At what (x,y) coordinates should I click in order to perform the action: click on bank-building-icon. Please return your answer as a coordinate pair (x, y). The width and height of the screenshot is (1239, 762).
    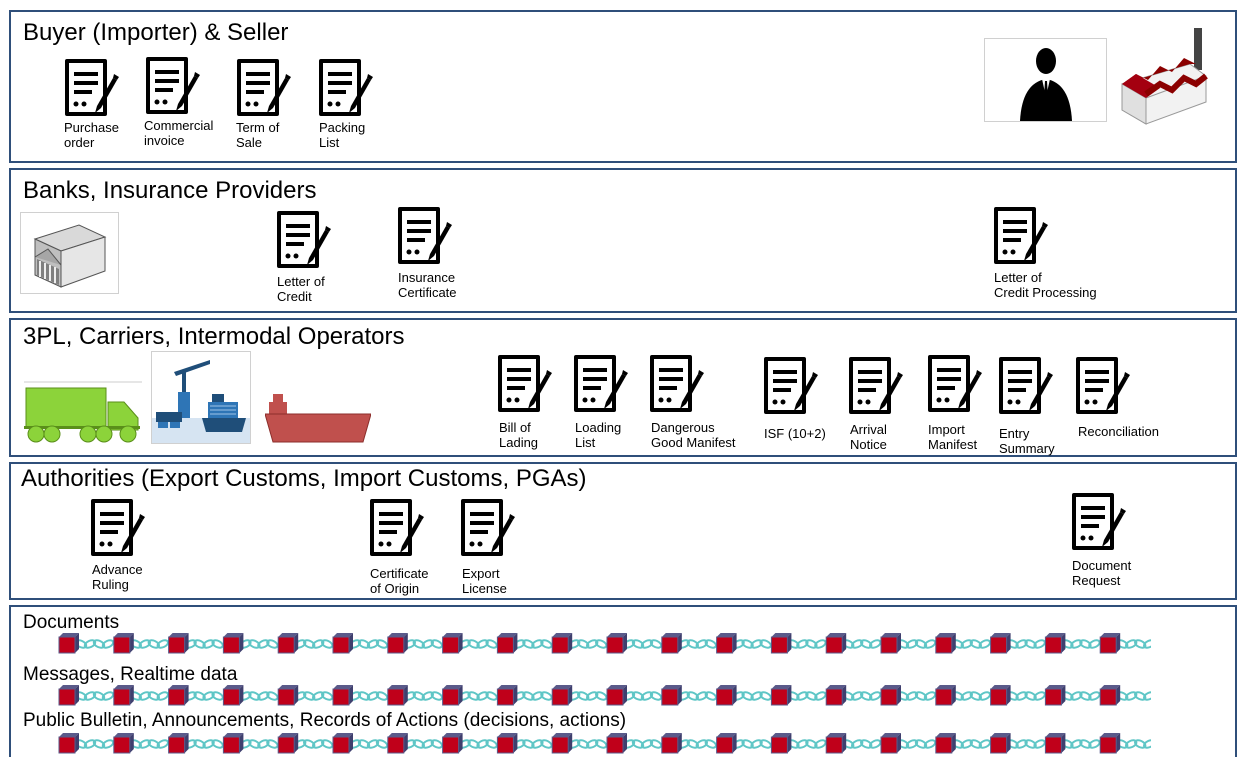
    Looking at the image, I should click on (69, 253).